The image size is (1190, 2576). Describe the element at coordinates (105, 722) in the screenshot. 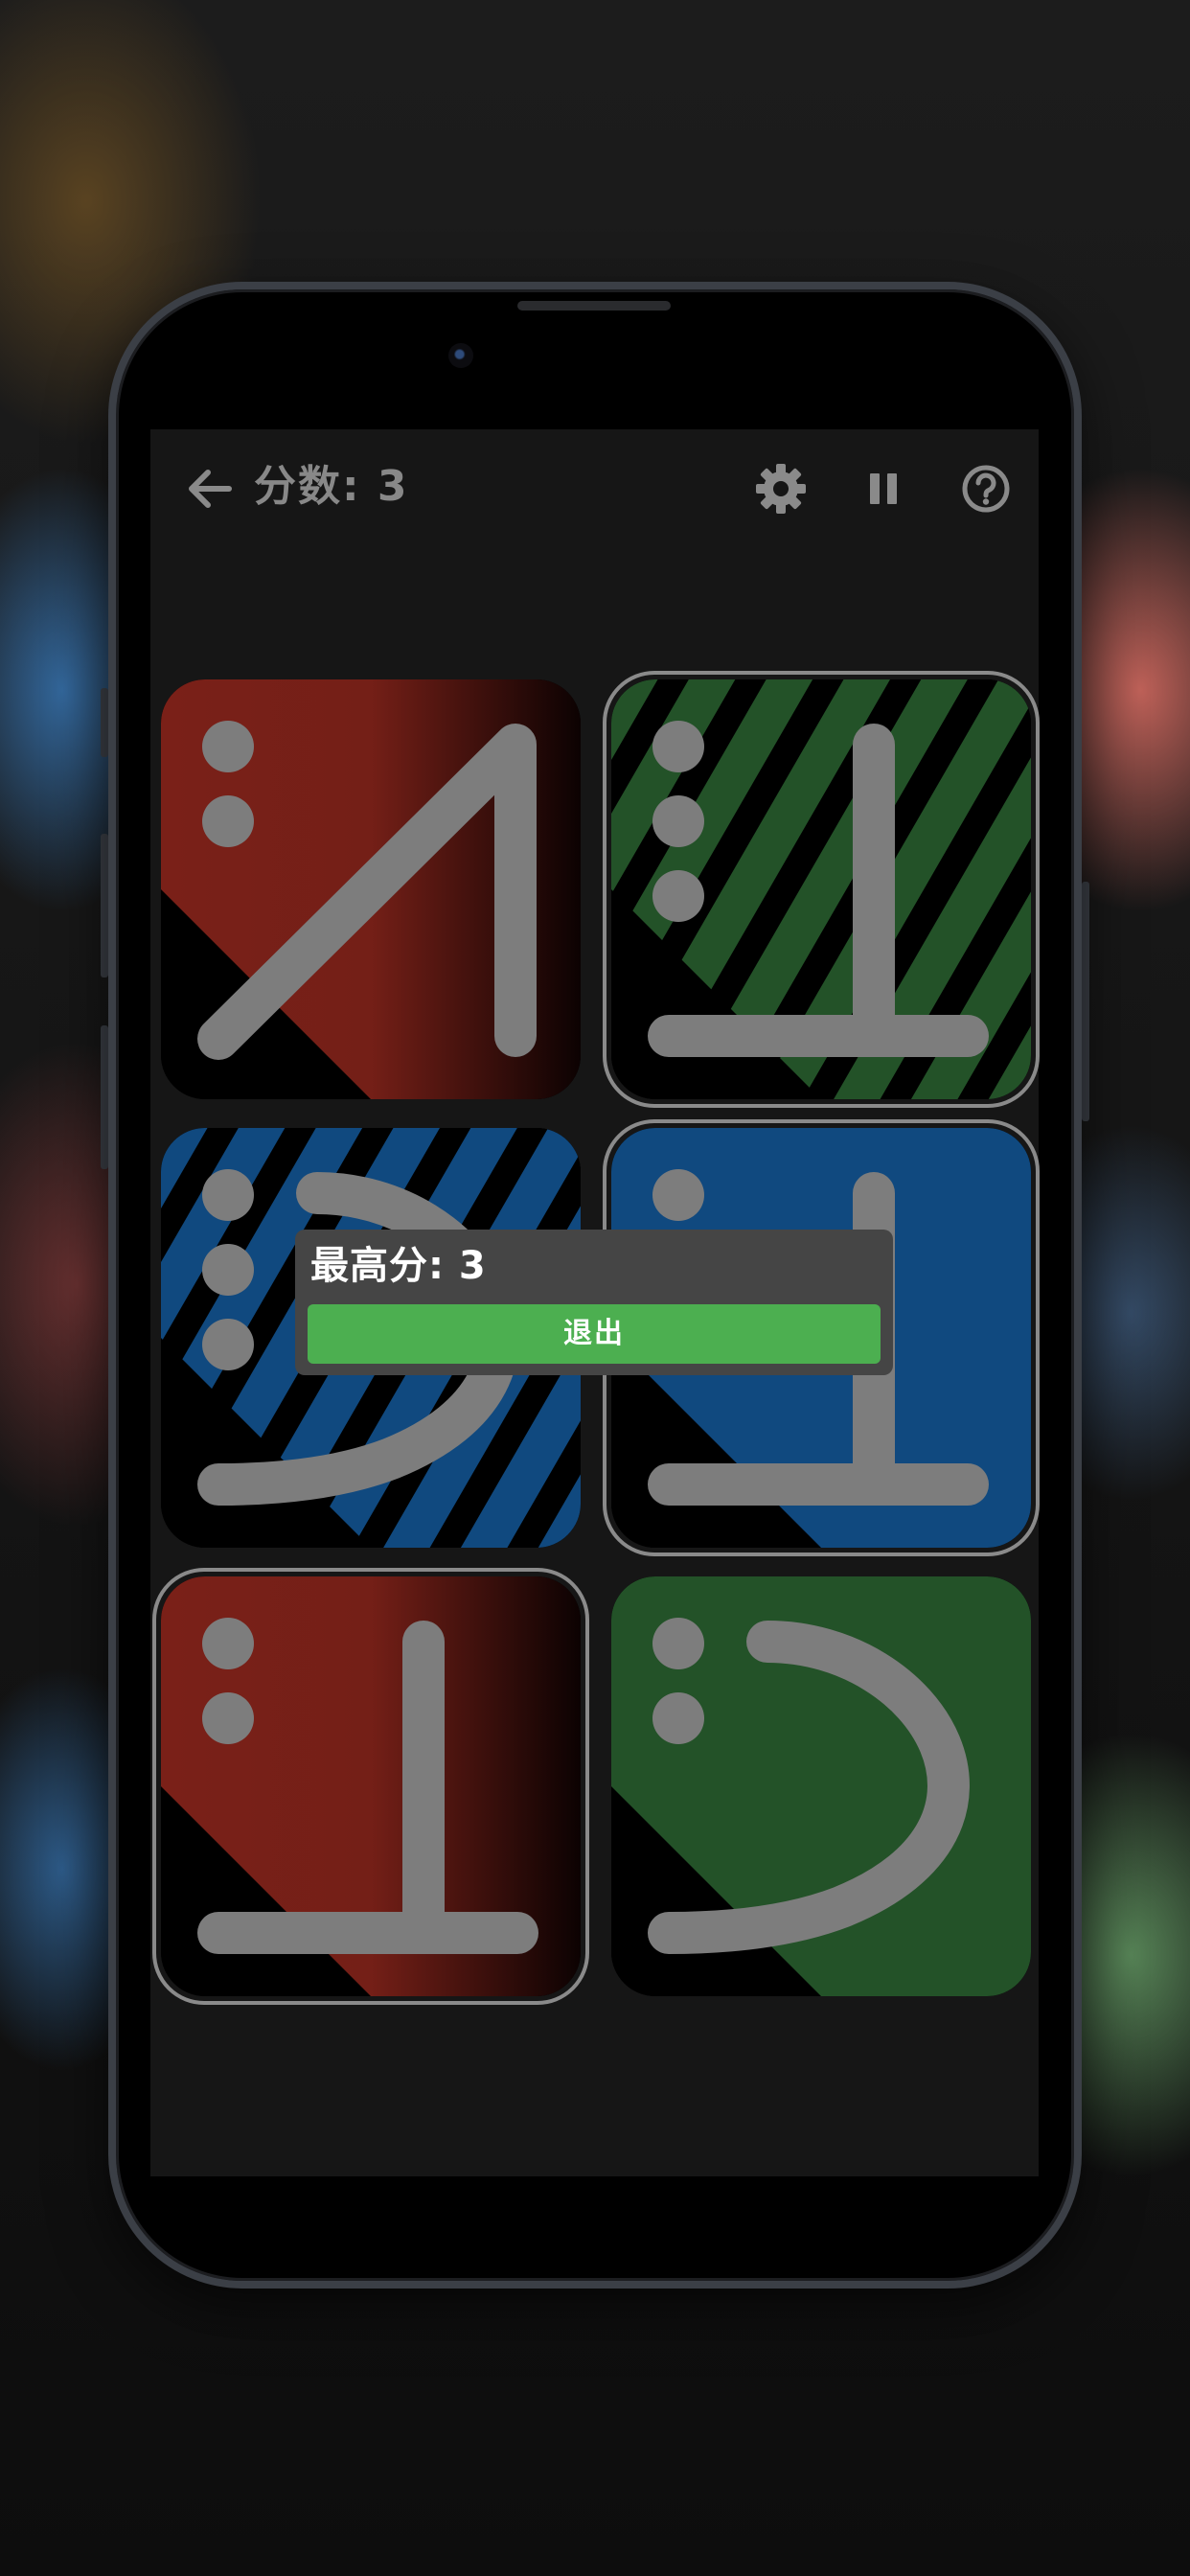

I see `phone-side-button` at that location.